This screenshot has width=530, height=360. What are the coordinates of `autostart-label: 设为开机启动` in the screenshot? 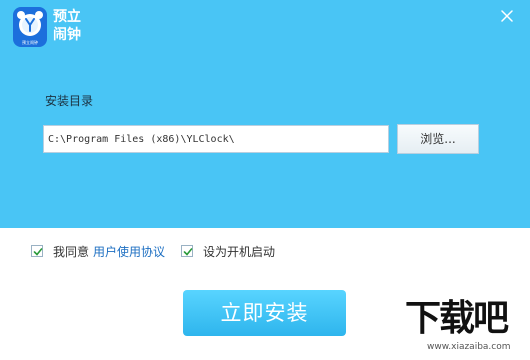 It's located at (239, 251).